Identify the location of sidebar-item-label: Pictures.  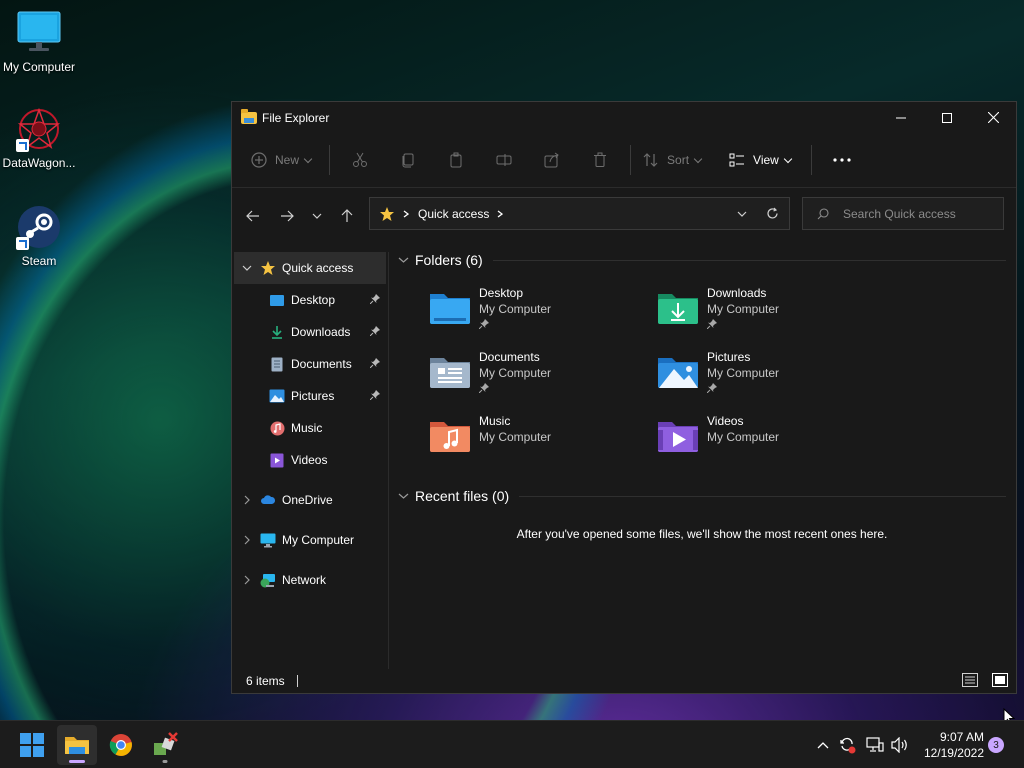
(313, 396).